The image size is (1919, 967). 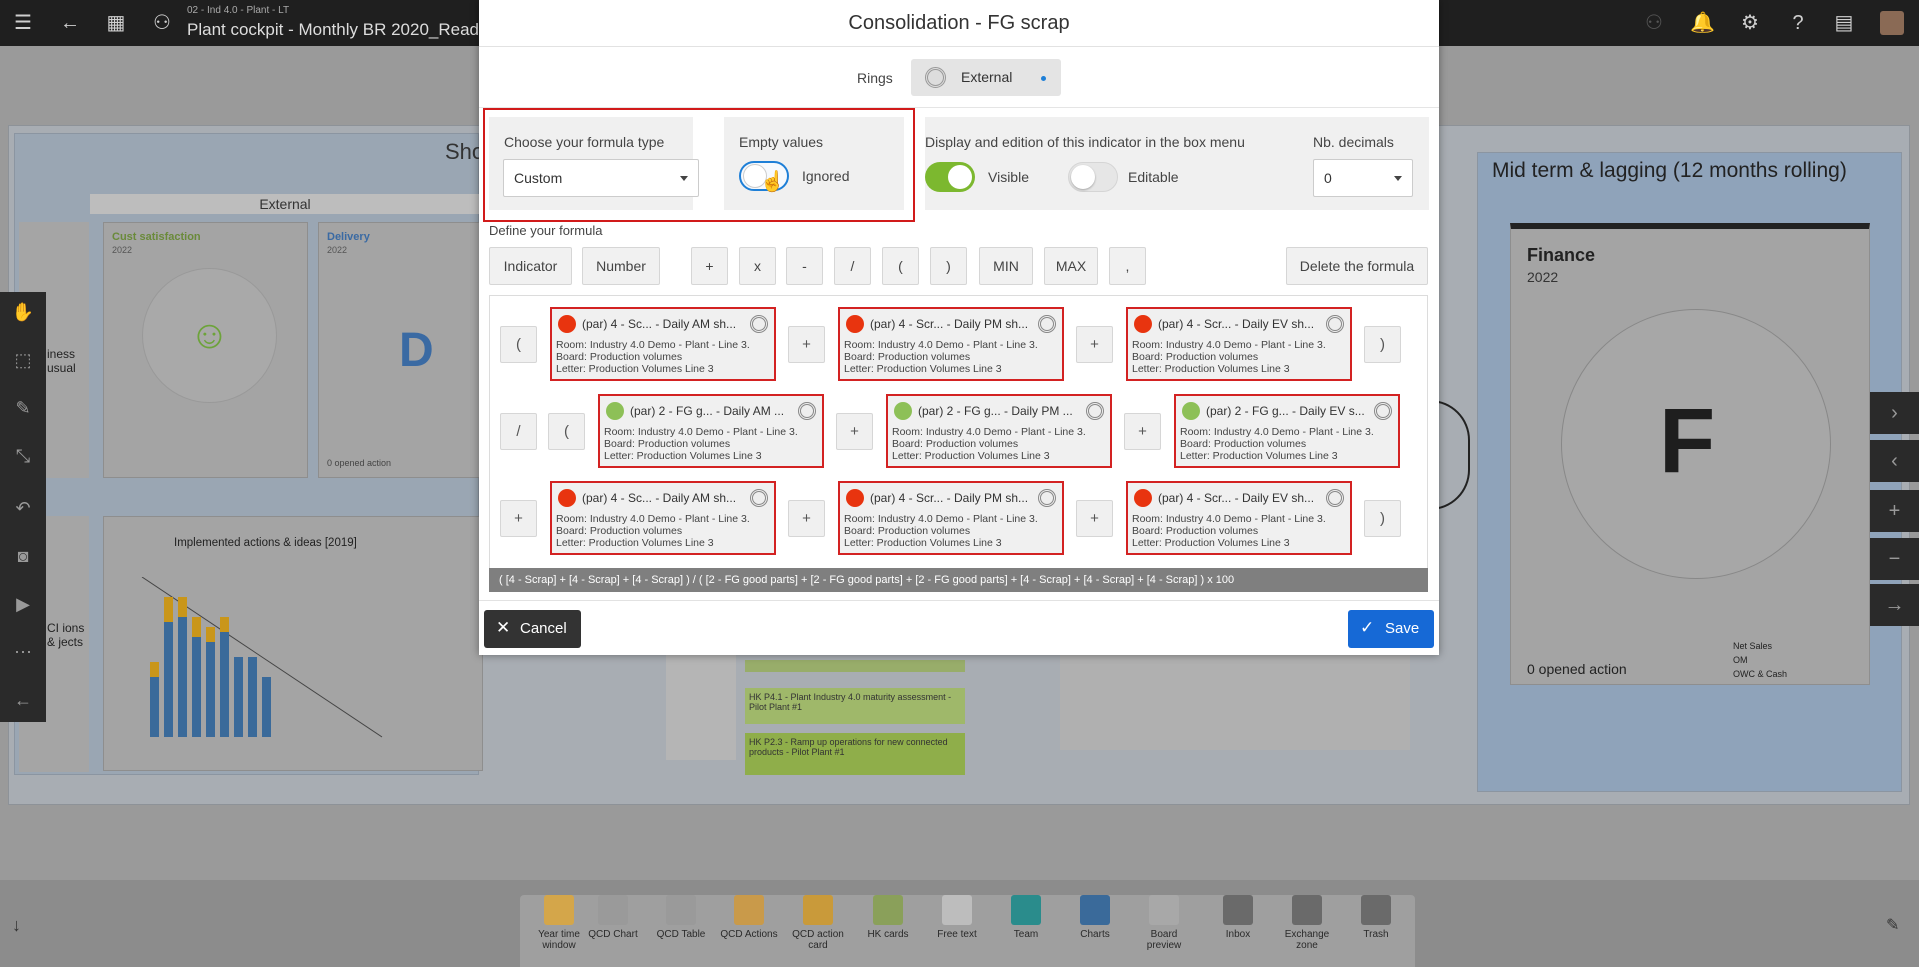 I want to click on cust-satisfaction-card: Cust satisfaction 2022 ☺, so click(x=205, y=350).